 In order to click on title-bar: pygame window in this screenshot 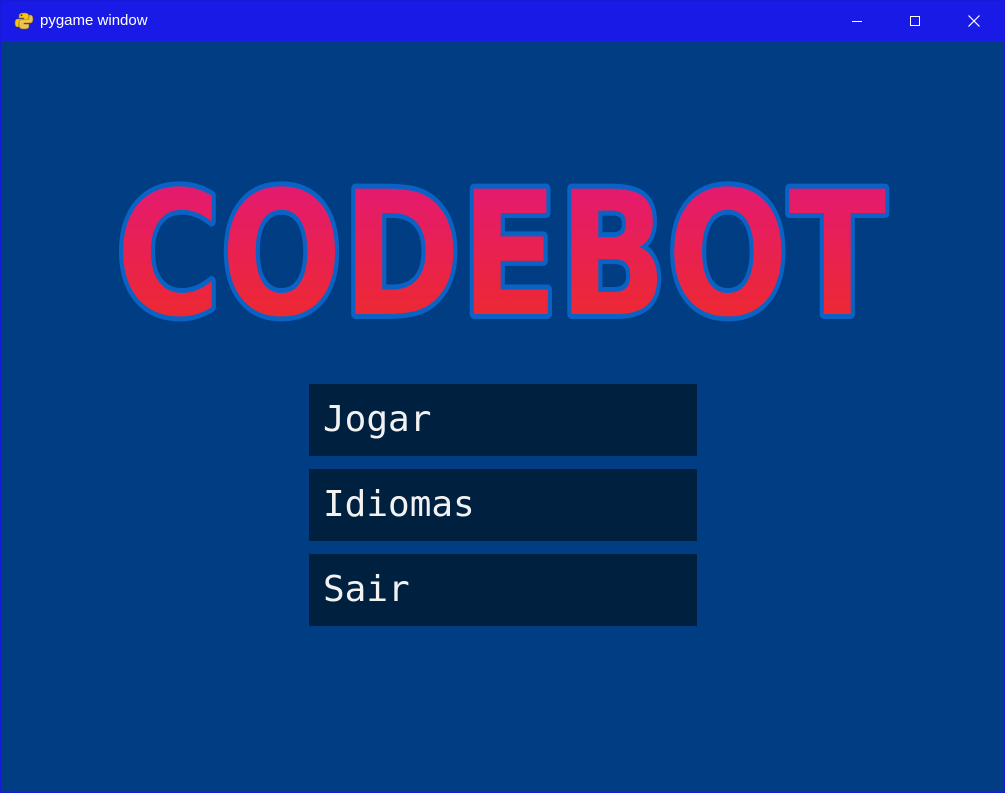, I will do `click(502, 21)`.